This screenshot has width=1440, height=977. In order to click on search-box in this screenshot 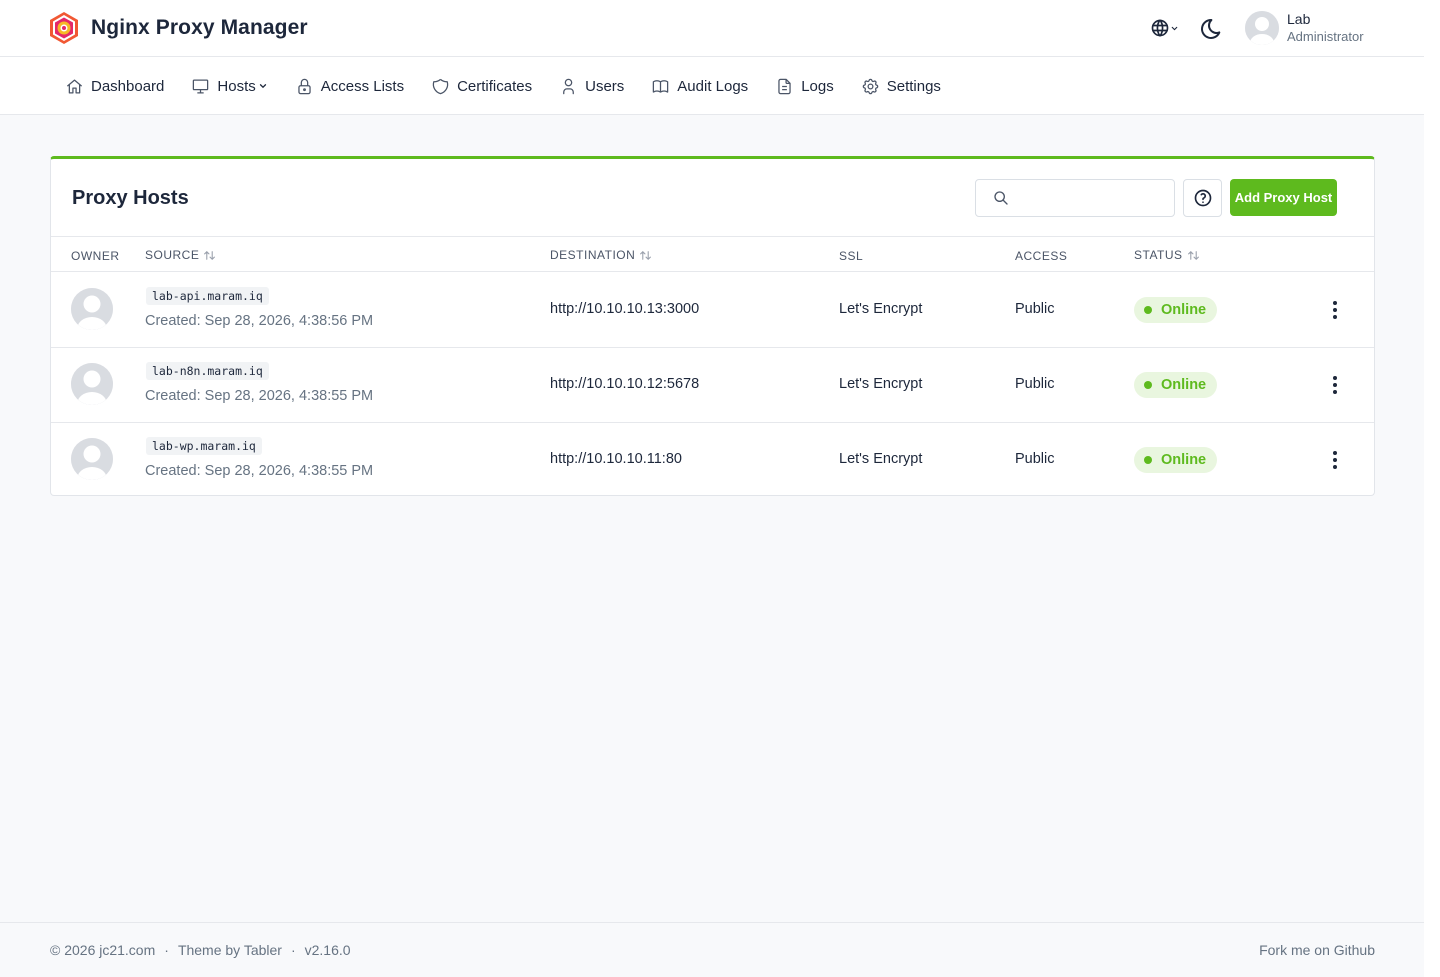, I will do `click(1075, 198)`.